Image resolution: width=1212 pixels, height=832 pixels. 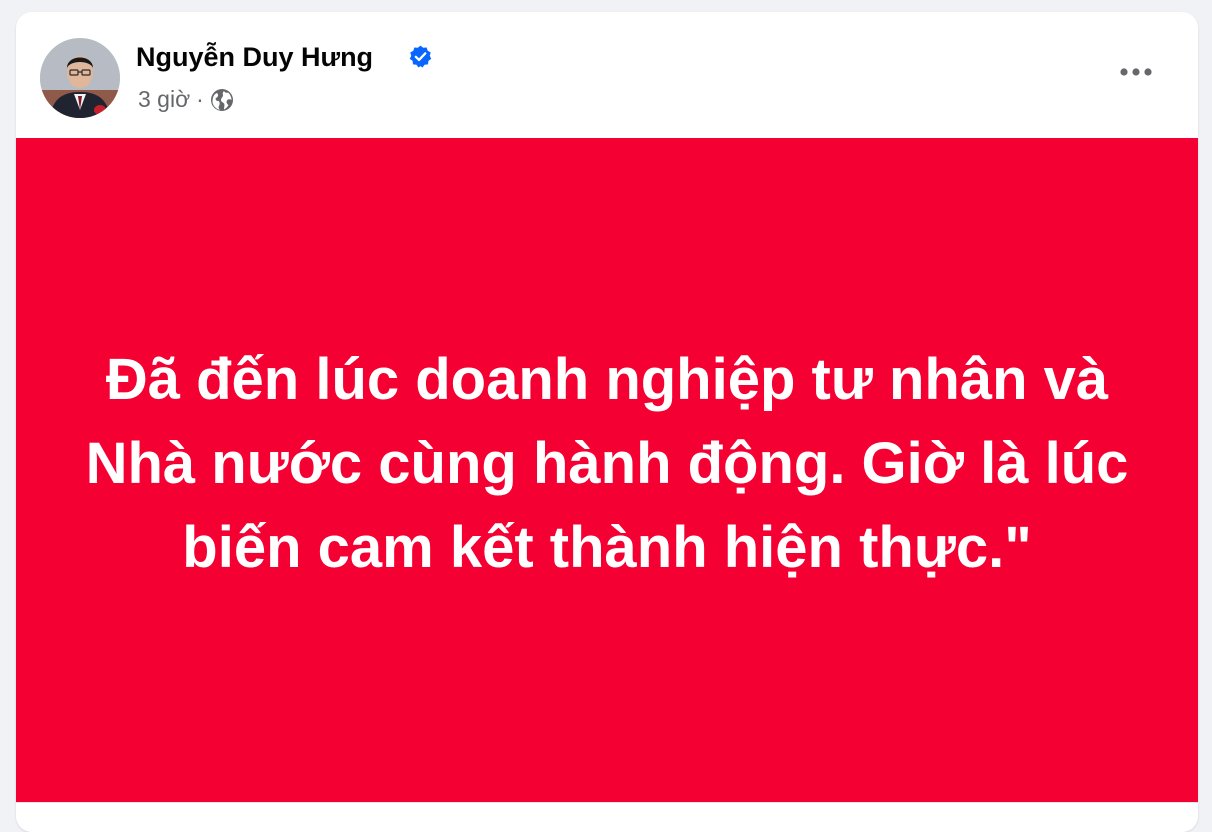 What do you see at coordinates (222, 100) in the screenshot?
I see `globe-icon` at bounding box center [222, 100].